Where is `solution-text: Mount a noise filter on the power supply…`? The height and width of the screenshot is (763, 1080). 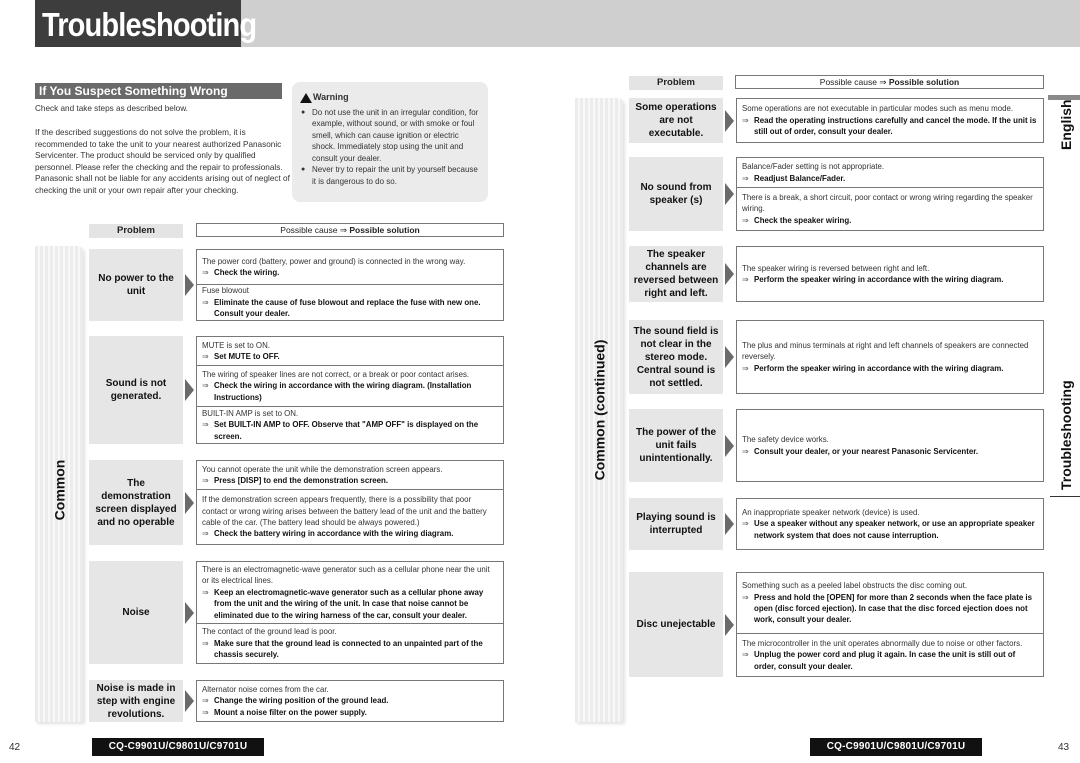 solution-text: Mount a noise filter on the power supply… is located at coordinates (350, 713).